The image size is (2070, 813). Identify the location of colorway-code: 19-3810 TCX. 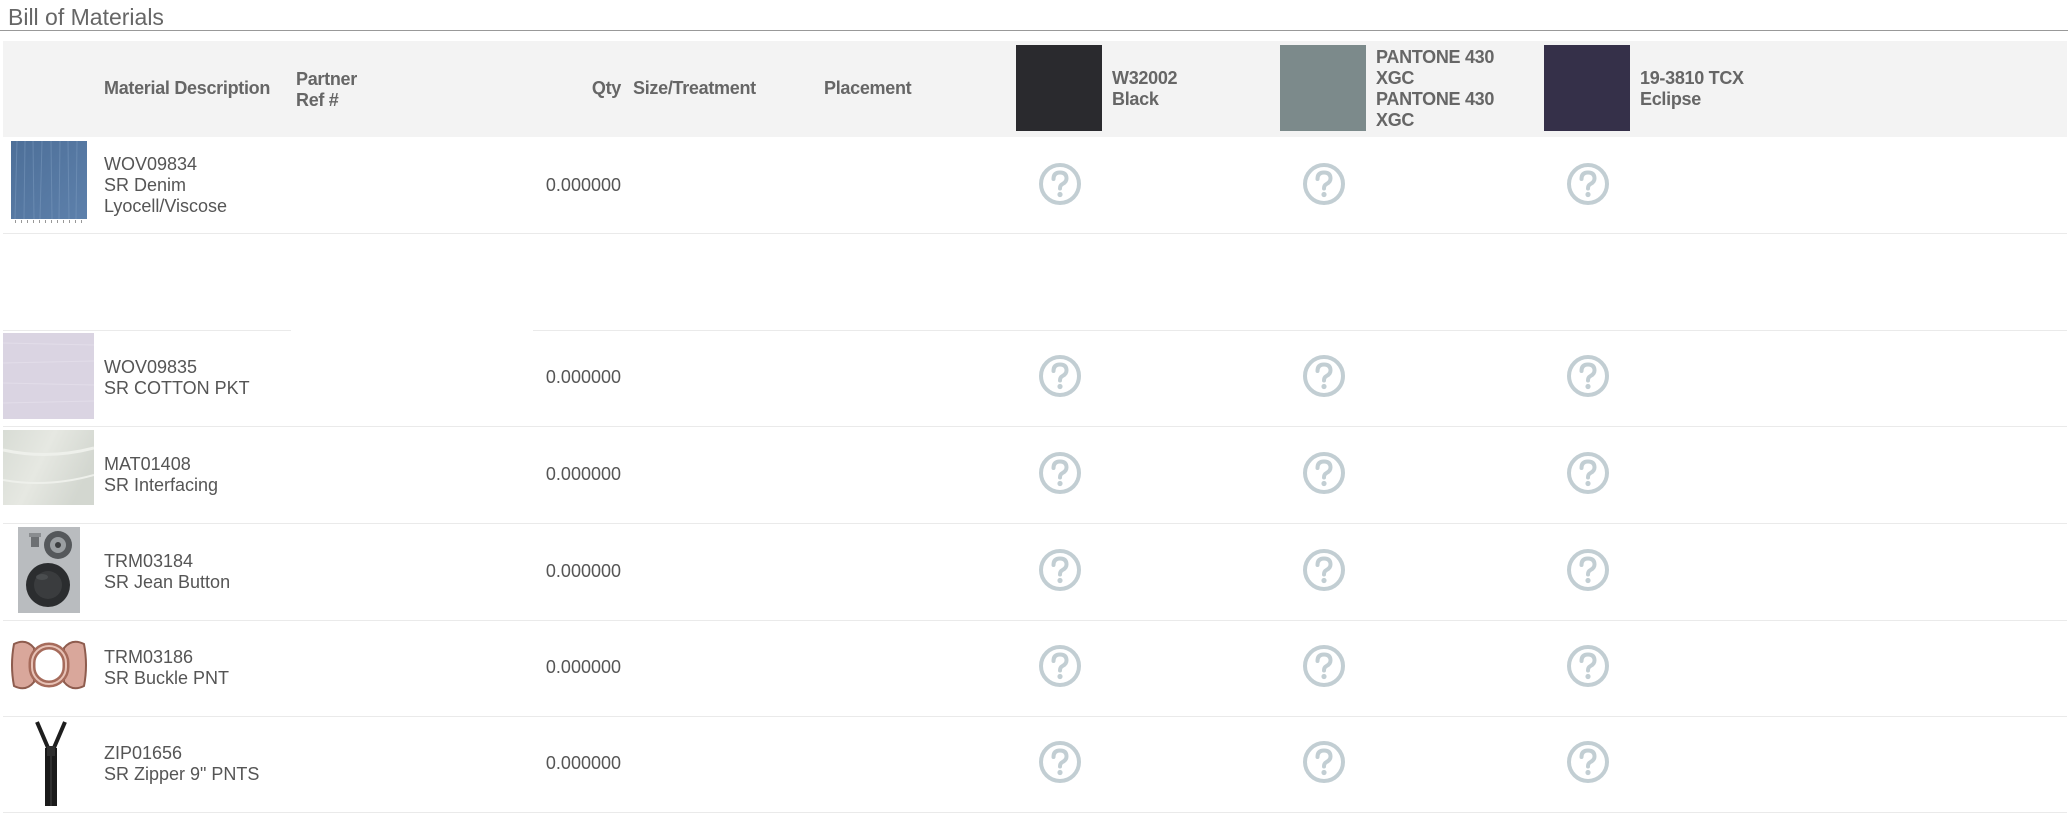
(1692, 78).